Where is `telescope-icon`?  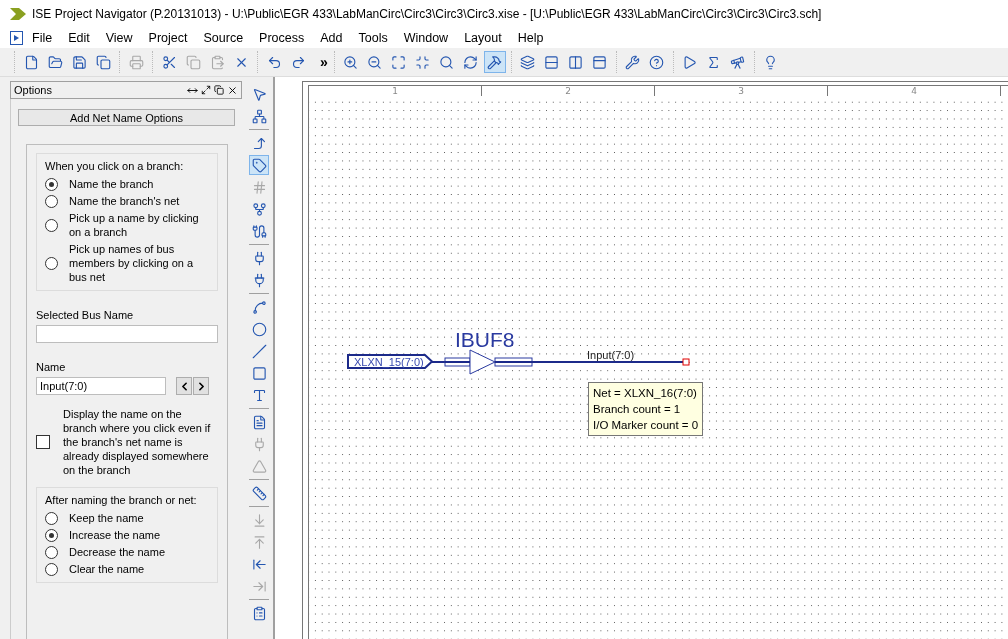 telescope-icon is located at coordinates (738, 62).